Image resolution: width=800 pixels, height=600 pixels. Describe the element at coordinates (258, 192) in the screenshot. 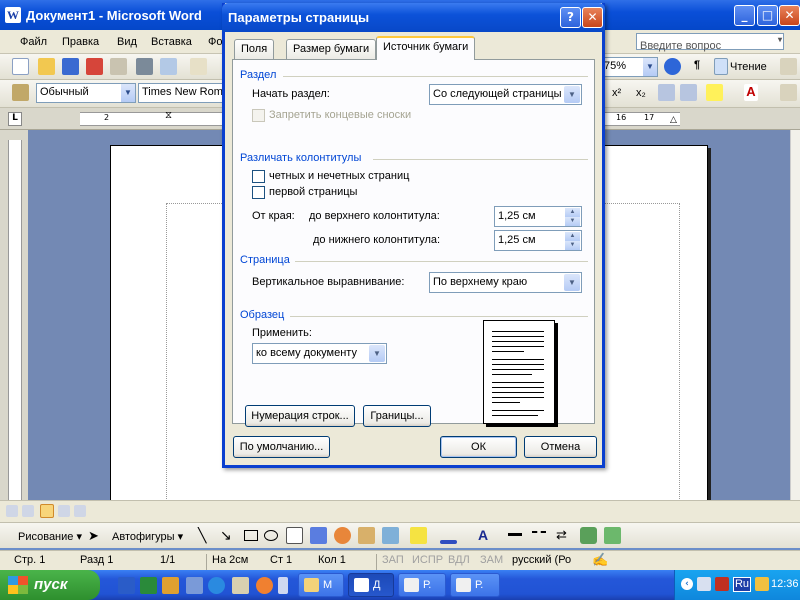

I see `first-page-checkbox` at that location.